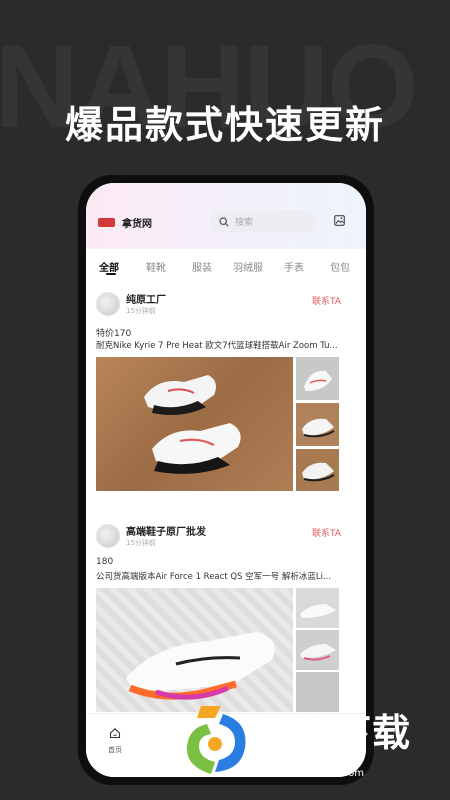 This screenshot has height=800, width=450. What do you see at coordinates (224, 221) in the screenshot?
I see `search-icon` at bounding box center [224, 221].